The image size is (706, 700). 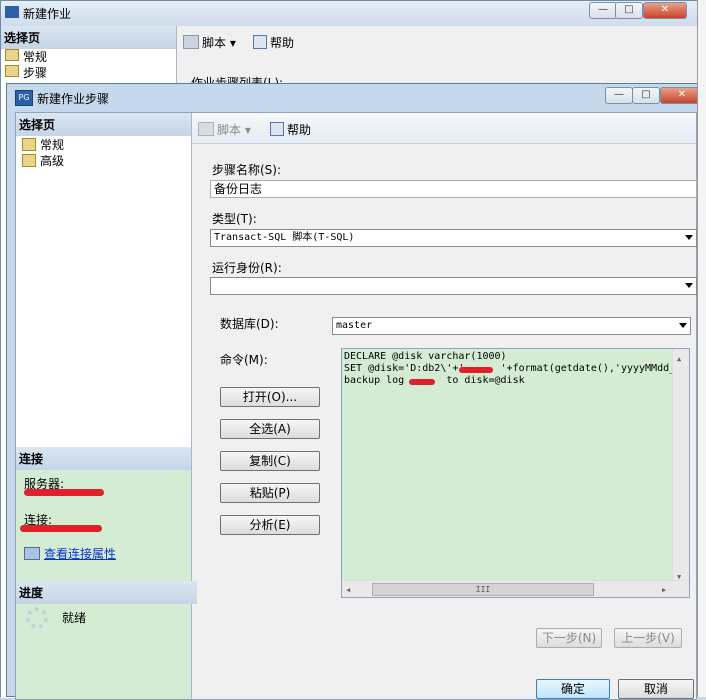 I want to click on dialog-title: 新建作业步骤, so click(x=73, y=99).